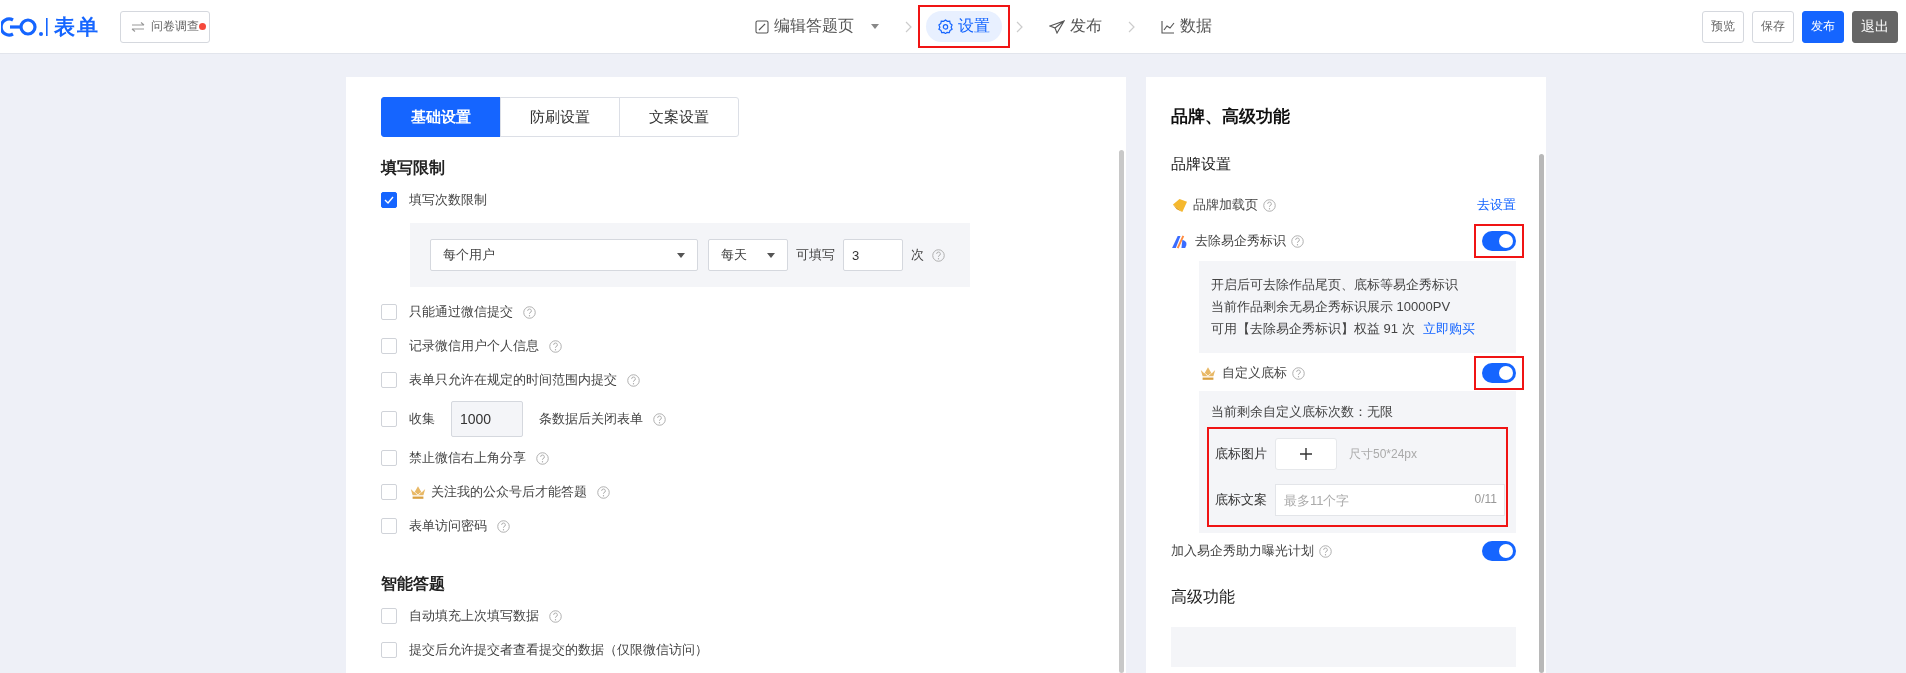  I want to click on step-tab: 设置, so click(964, 26).